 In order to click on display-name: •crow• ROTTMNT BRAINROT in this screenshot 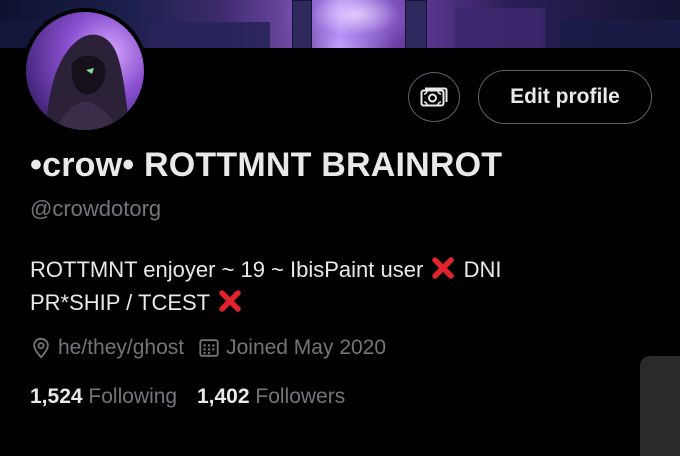, I will do `click(266, 165)`.